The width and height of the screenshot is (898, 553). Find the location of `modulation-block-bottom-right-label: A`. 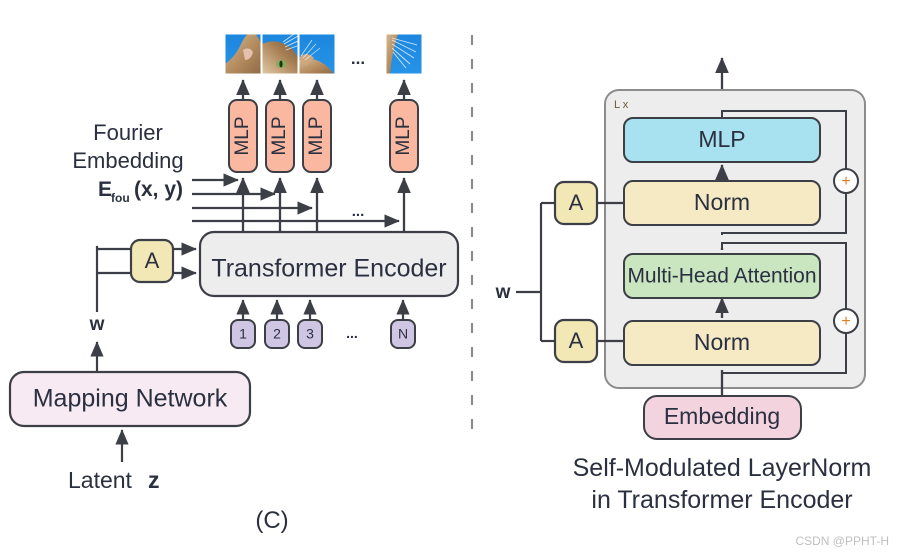

modulation-block-bottom-right-label: A is located at coordinates (576, 340).